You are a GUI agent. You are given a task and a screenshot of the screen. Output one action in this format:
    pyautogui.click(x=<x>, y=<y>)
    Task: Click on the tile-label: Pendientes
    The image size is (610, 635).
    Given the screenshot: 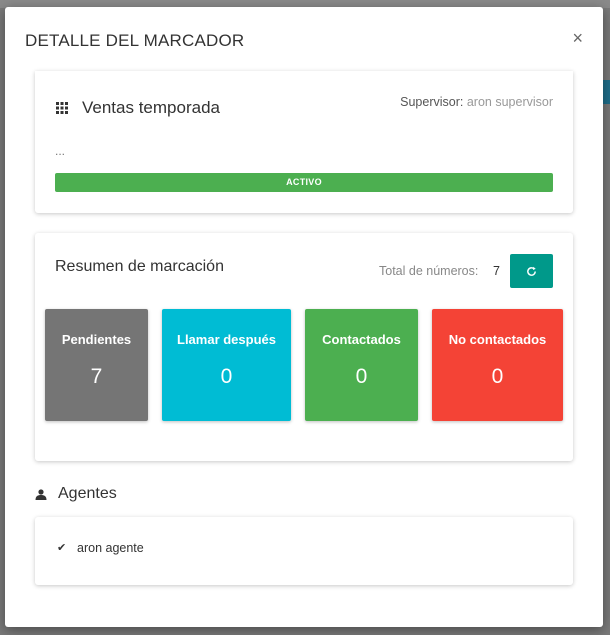 What is the action you would take?
    pyautogui.click(x=96, y=339)
    